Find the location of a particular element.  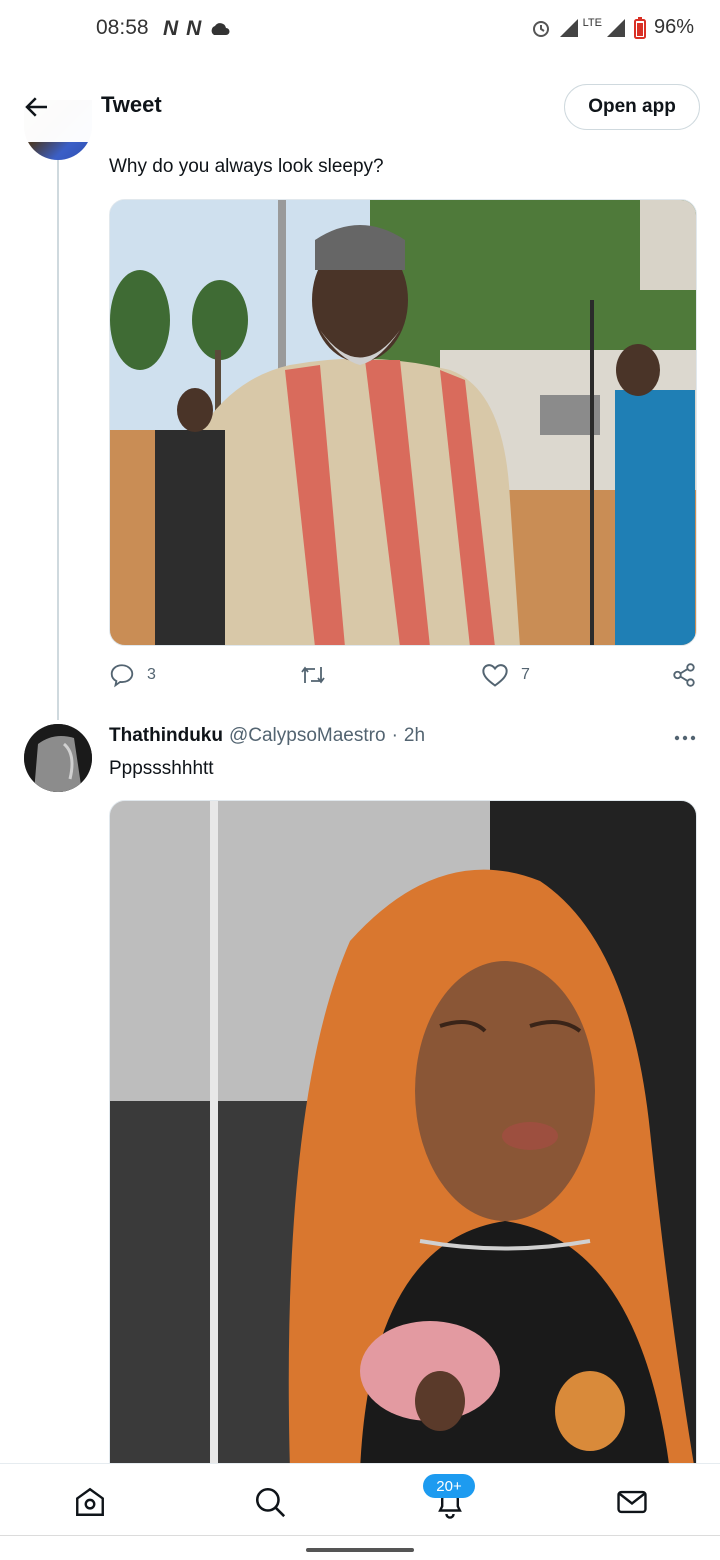

page-title: Tweet is located at coordinates (131, 104).